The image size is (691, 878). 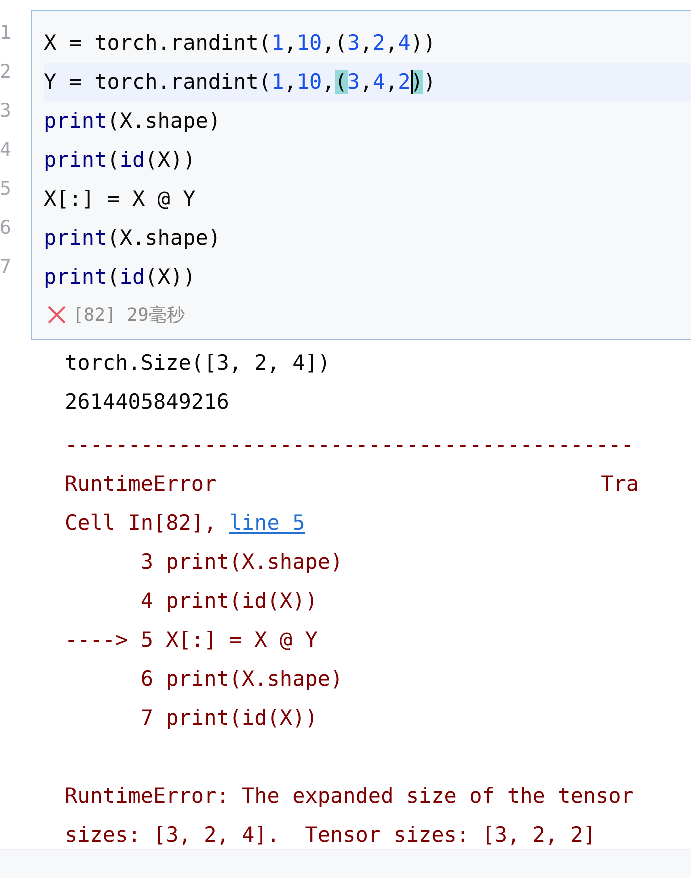 What do you see at coordinates (6, 111) in the screenshot?
I see `line-number: 3` at bounding box center [6, 111].